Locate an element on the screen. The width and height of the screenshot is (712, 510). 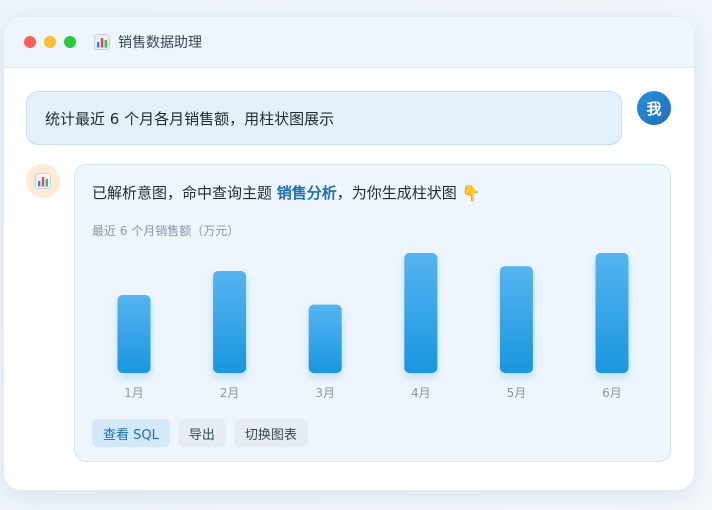
maximize-window-button is located at coordinates (70, 42).